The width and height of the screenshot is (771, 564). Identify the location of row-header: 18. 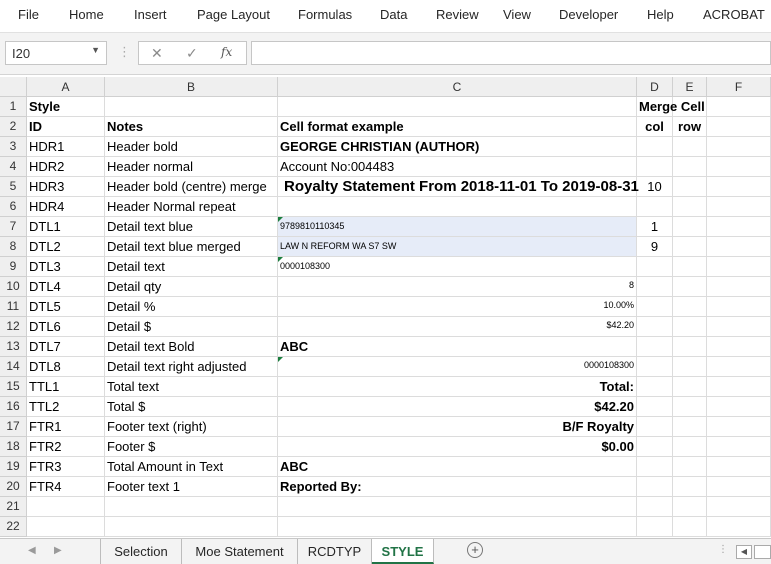
(13, 447).